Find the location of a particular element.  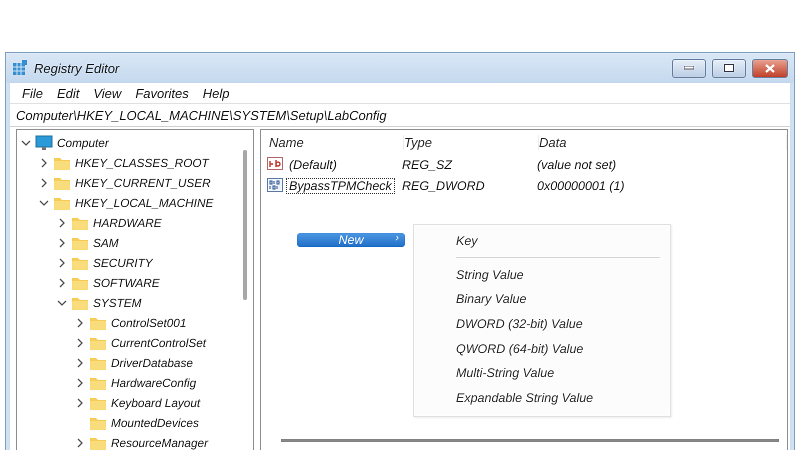

tree-item: CurrentControlSet is located at coordinates (158, 343).